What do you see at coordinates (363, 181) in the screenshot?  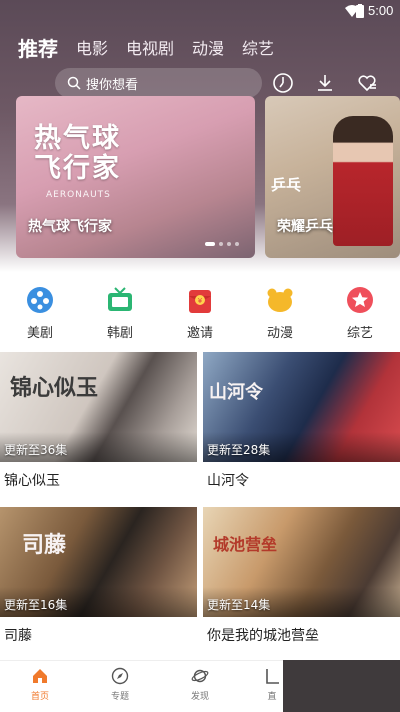 I see `banner-side-figure` at bounding box center [363, 181].